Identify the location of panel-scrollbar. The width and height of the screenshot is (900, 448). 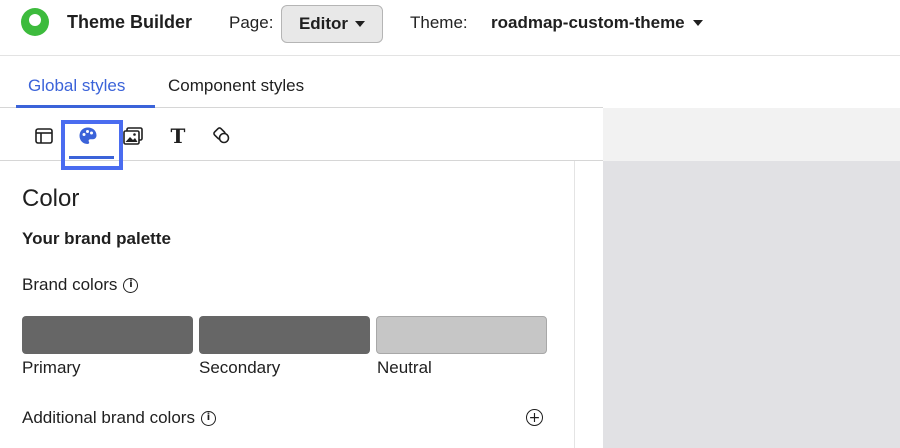
(589, 304).